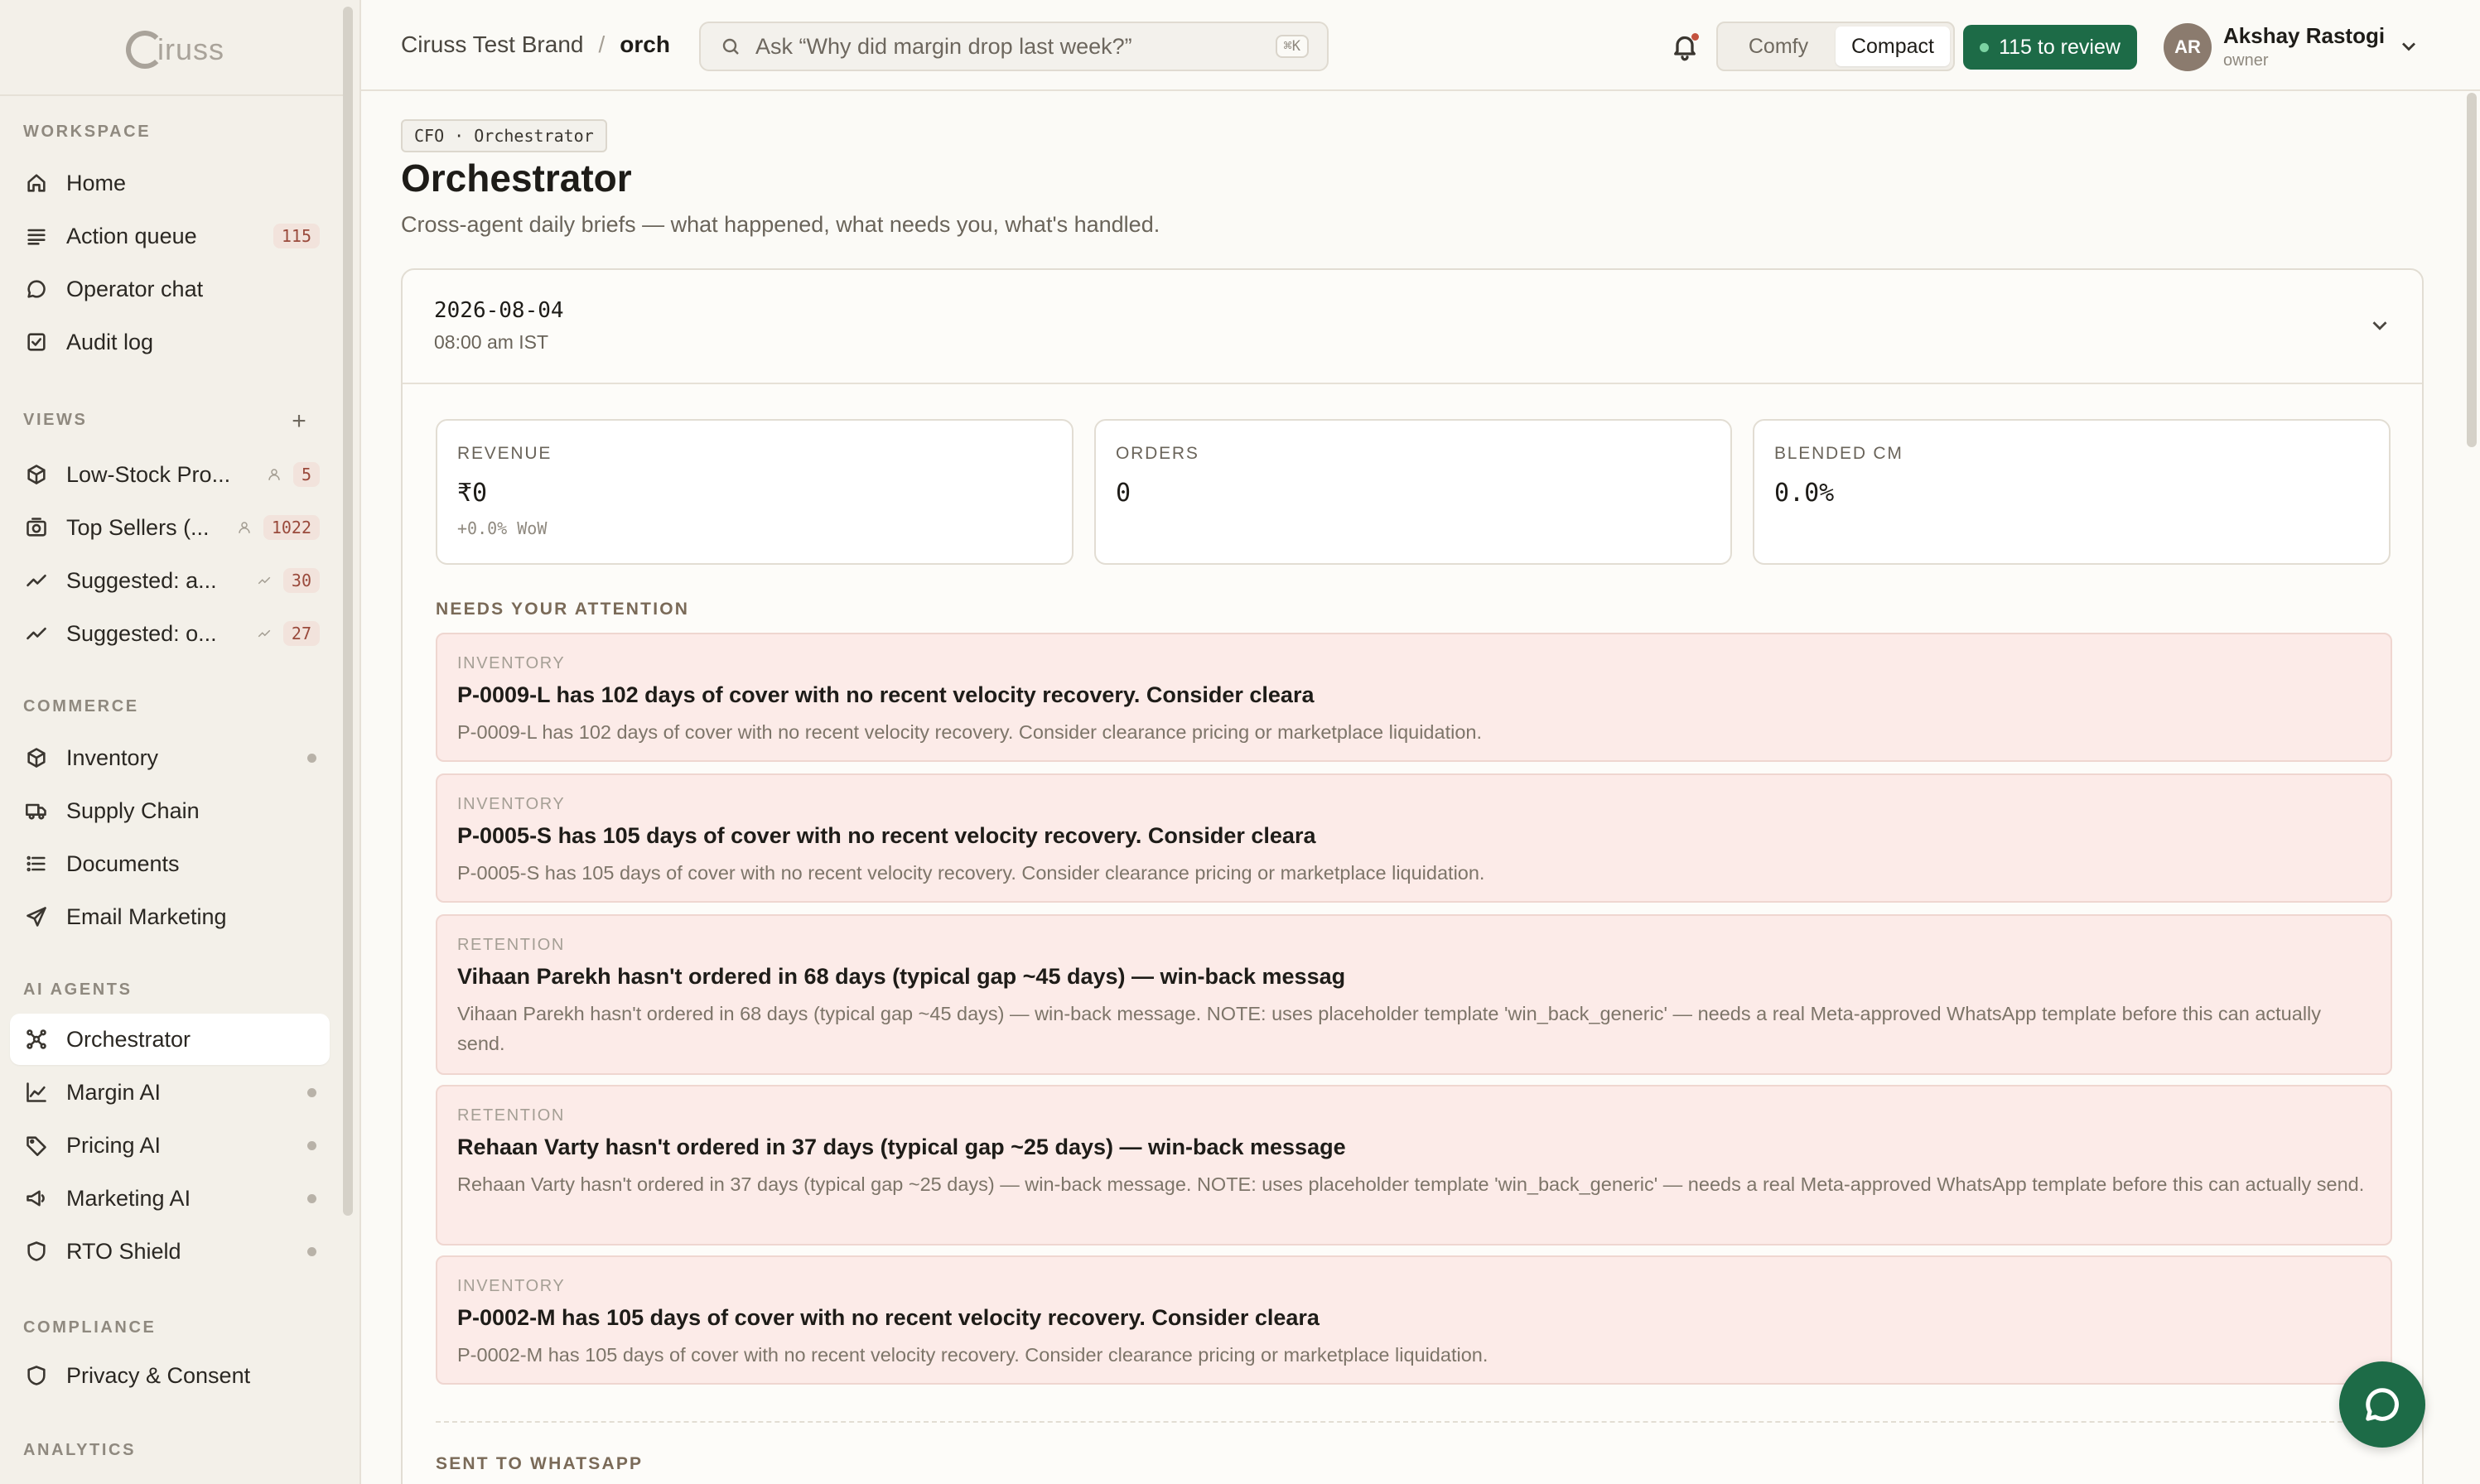 The height and width of the screenshot is (1484, 2480). Describe the element at coordinates (2060, 47) in the screenshot. I see `review-button-label: 115 to review` at that location.